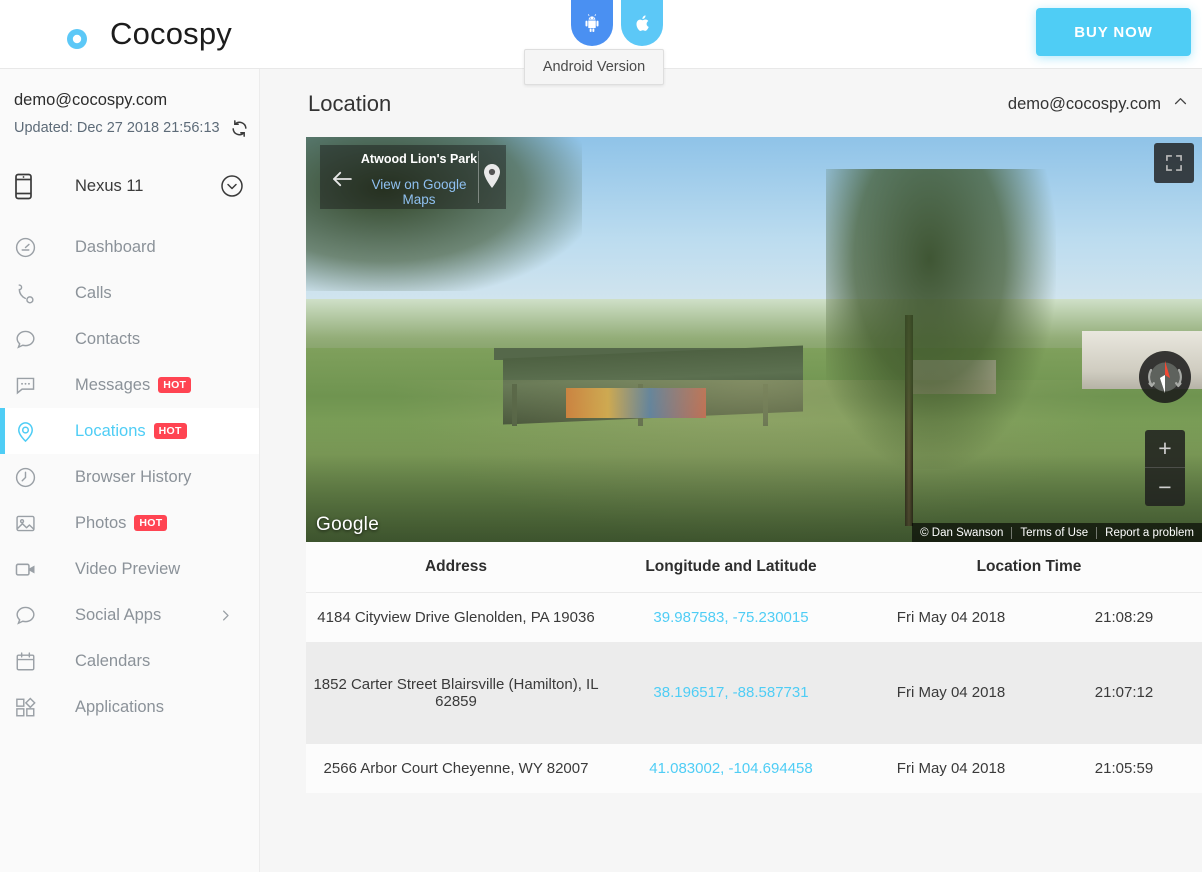 This screenshot has width=1202, height=872. I want to click on sv-terms-link: Terms of Use, so click(1053, 532).